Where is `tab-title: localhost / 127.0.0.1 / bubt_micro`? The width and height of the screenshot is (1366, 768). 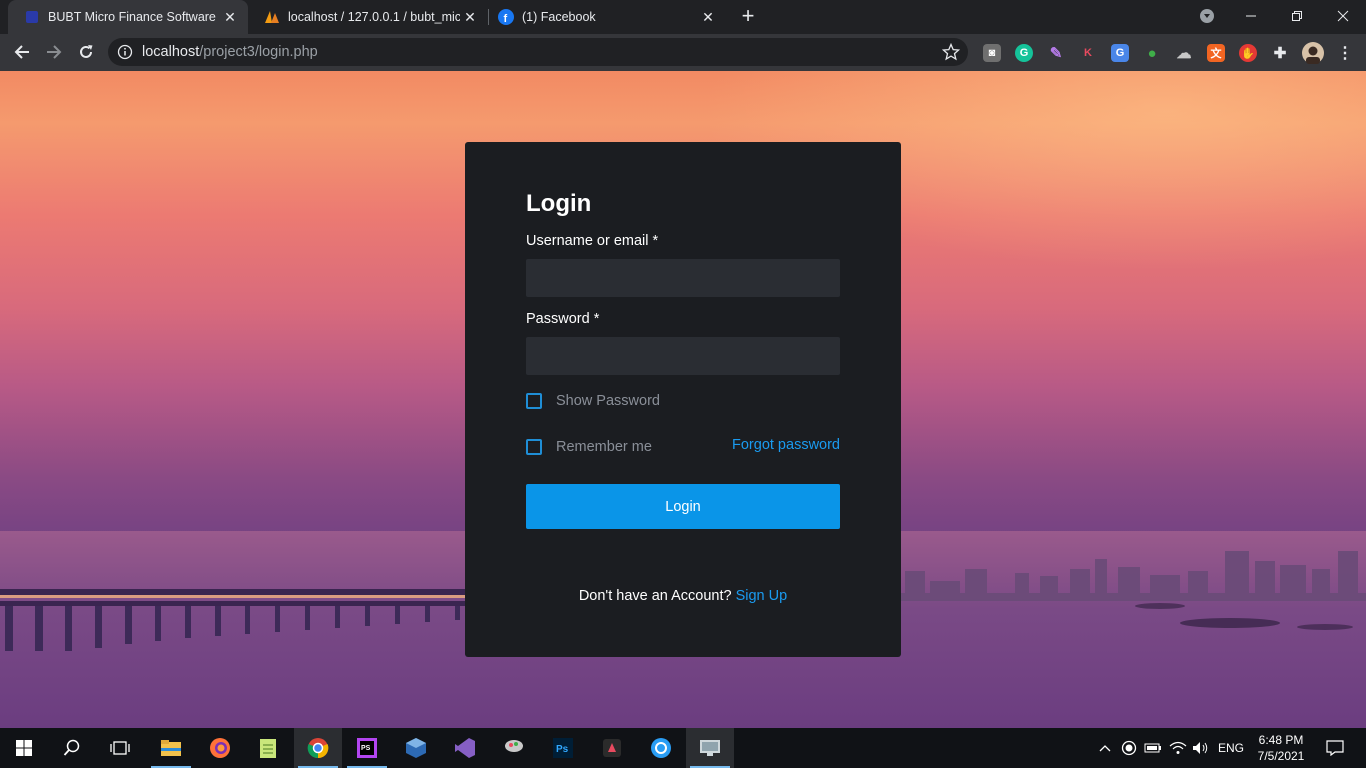 tab-title: localhost / 127.0.0.1 / bubt_micro is located at coordinates (374, 17).